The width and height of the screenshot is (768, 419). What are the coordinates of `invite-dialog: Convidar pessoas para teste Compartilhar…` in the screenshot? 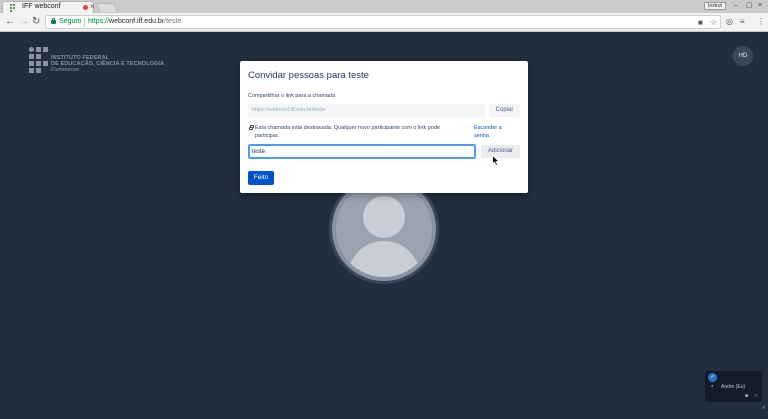 It's located at (384, 127).